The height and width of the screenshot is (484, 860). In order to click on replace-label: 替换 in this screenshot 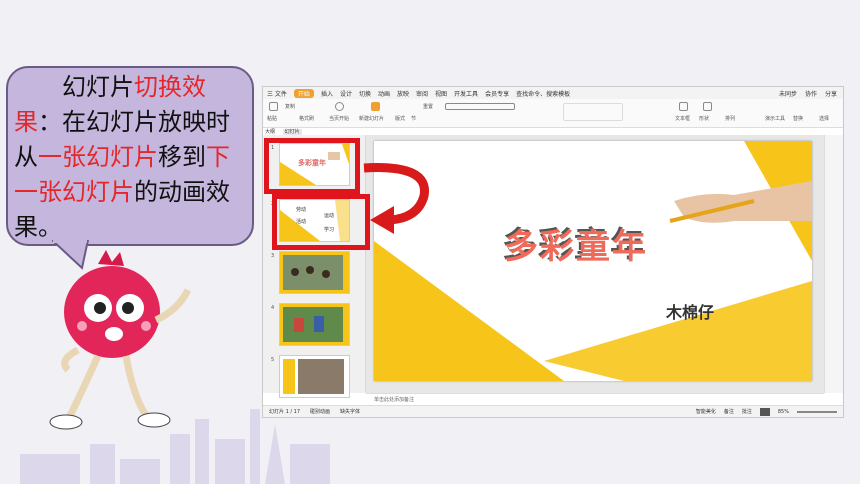, I will do `click(798, 118)`.